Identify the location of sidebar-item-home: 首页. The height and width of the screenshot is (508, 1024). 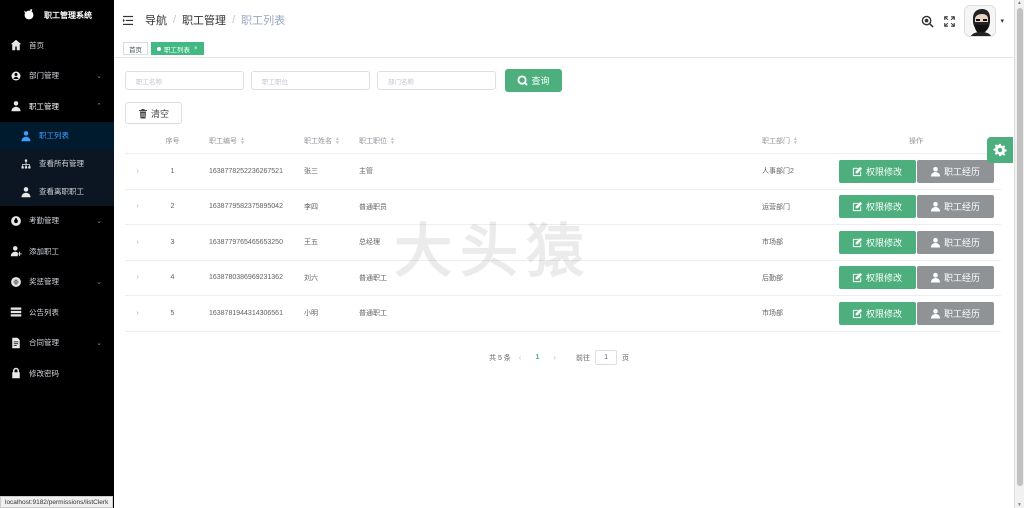
(57, 45).